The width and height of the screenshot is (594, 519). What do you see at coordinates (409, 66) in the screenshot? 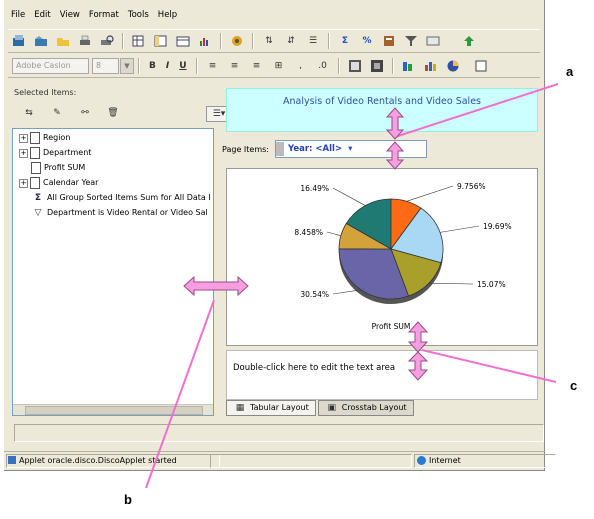
I see `gauge-icon` at bounding box center [409, 66].